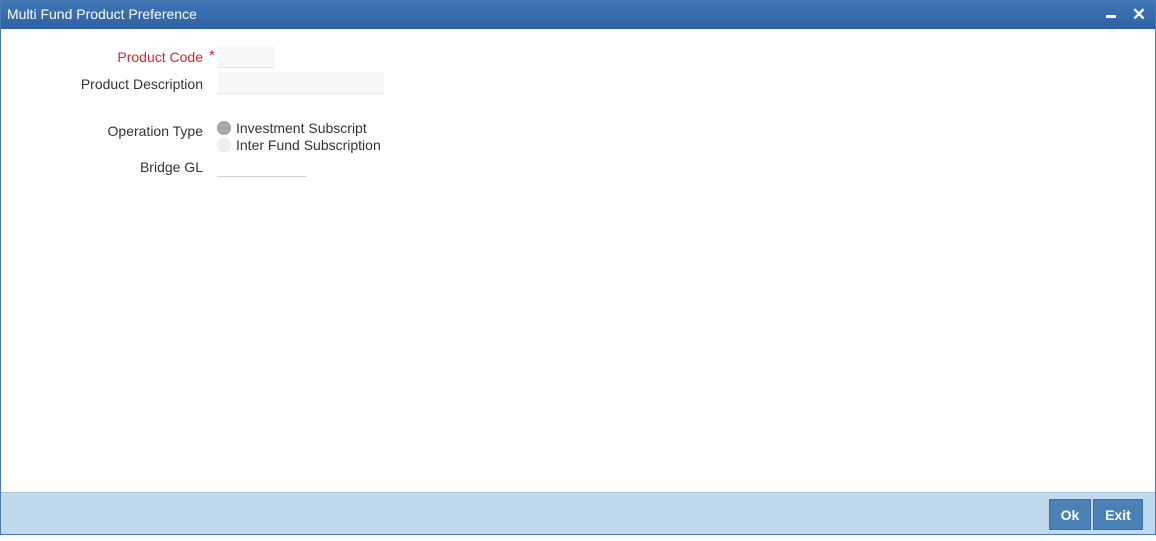 The height and width of the screenshot is (541, 1156). I want to click on bridge-gl-input, so click(261, 166).